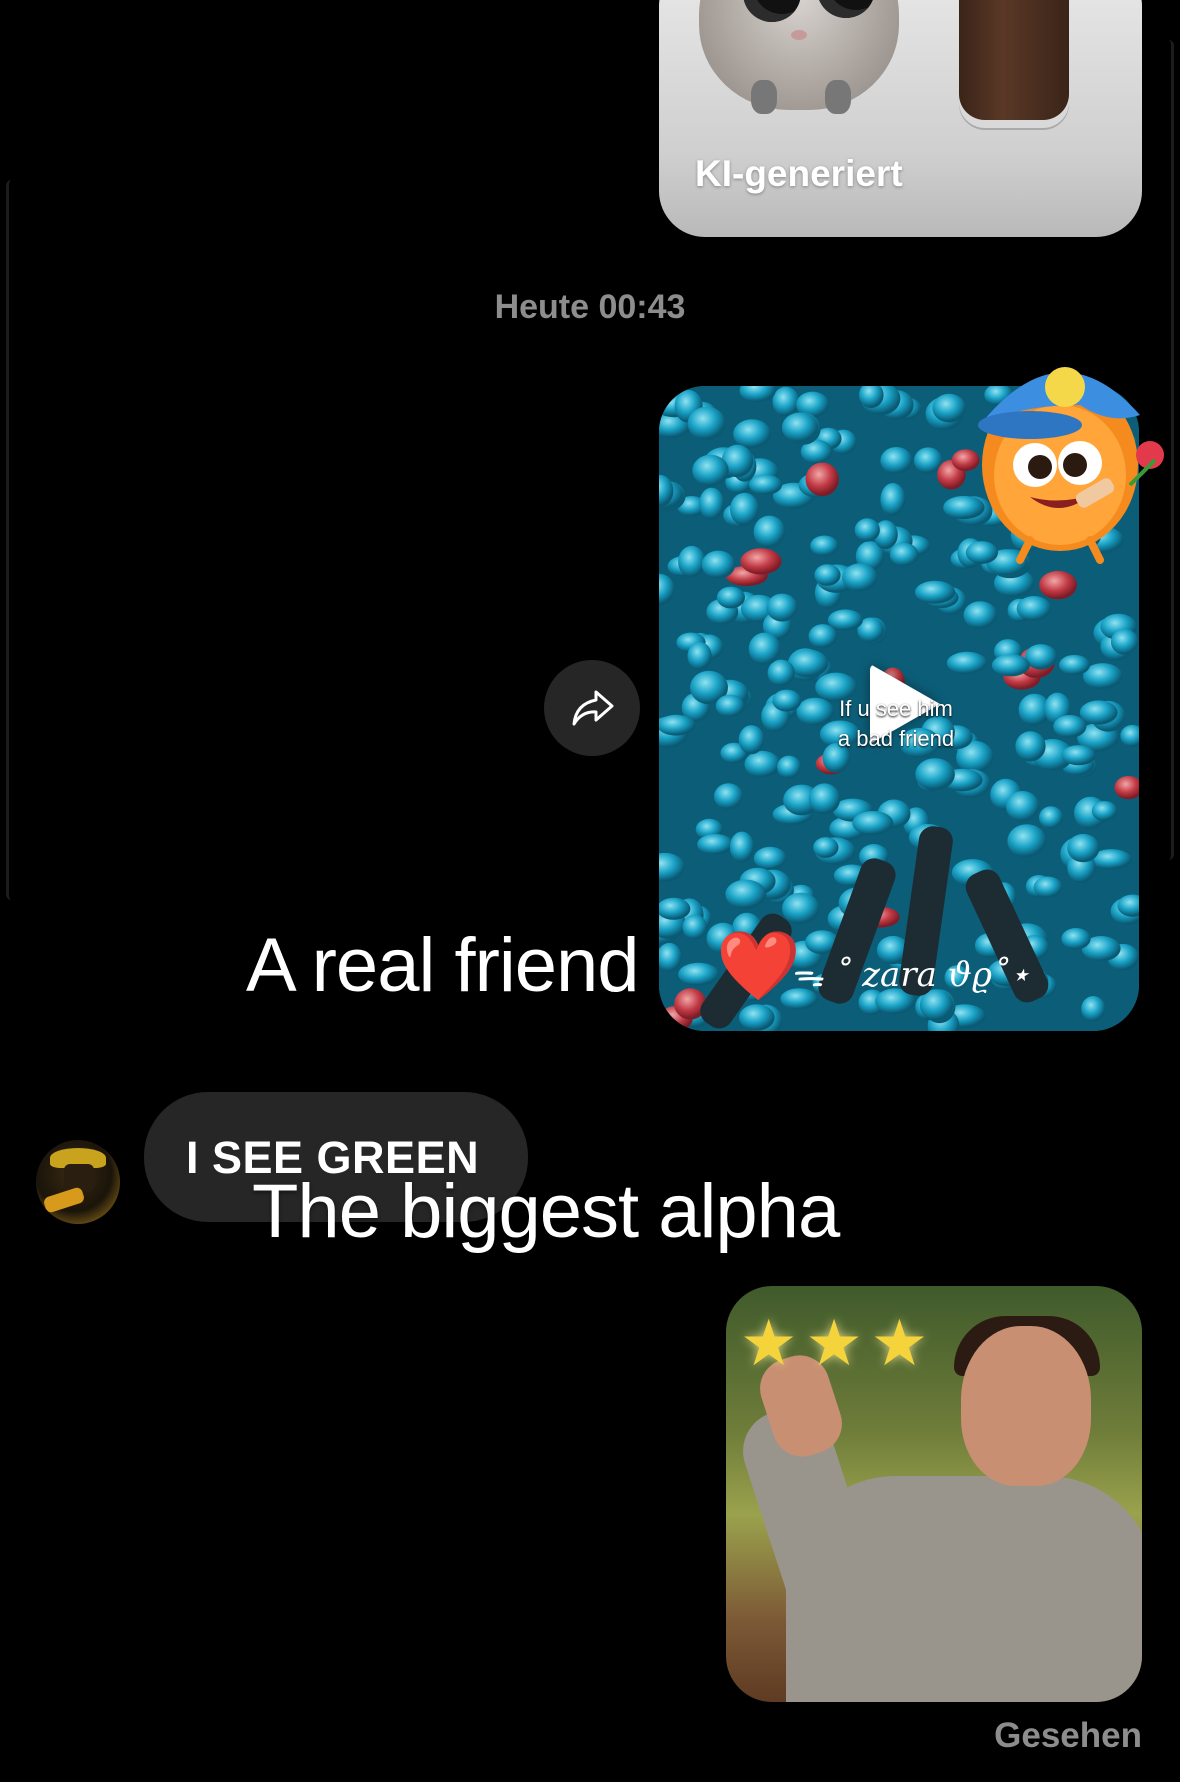 The image size is (1180, 1782). I want to click on star-rating-icon: ★★★, so click(838, 1343).